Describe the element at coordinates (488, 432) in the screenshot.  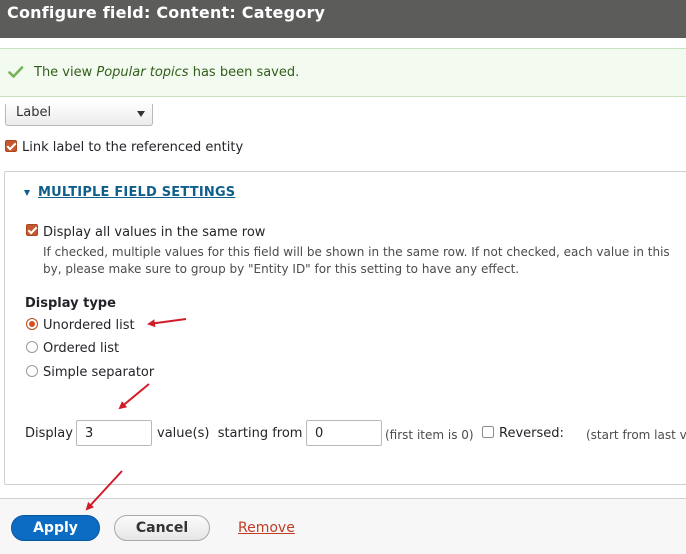
I see `reversed-checkbox` at that location.